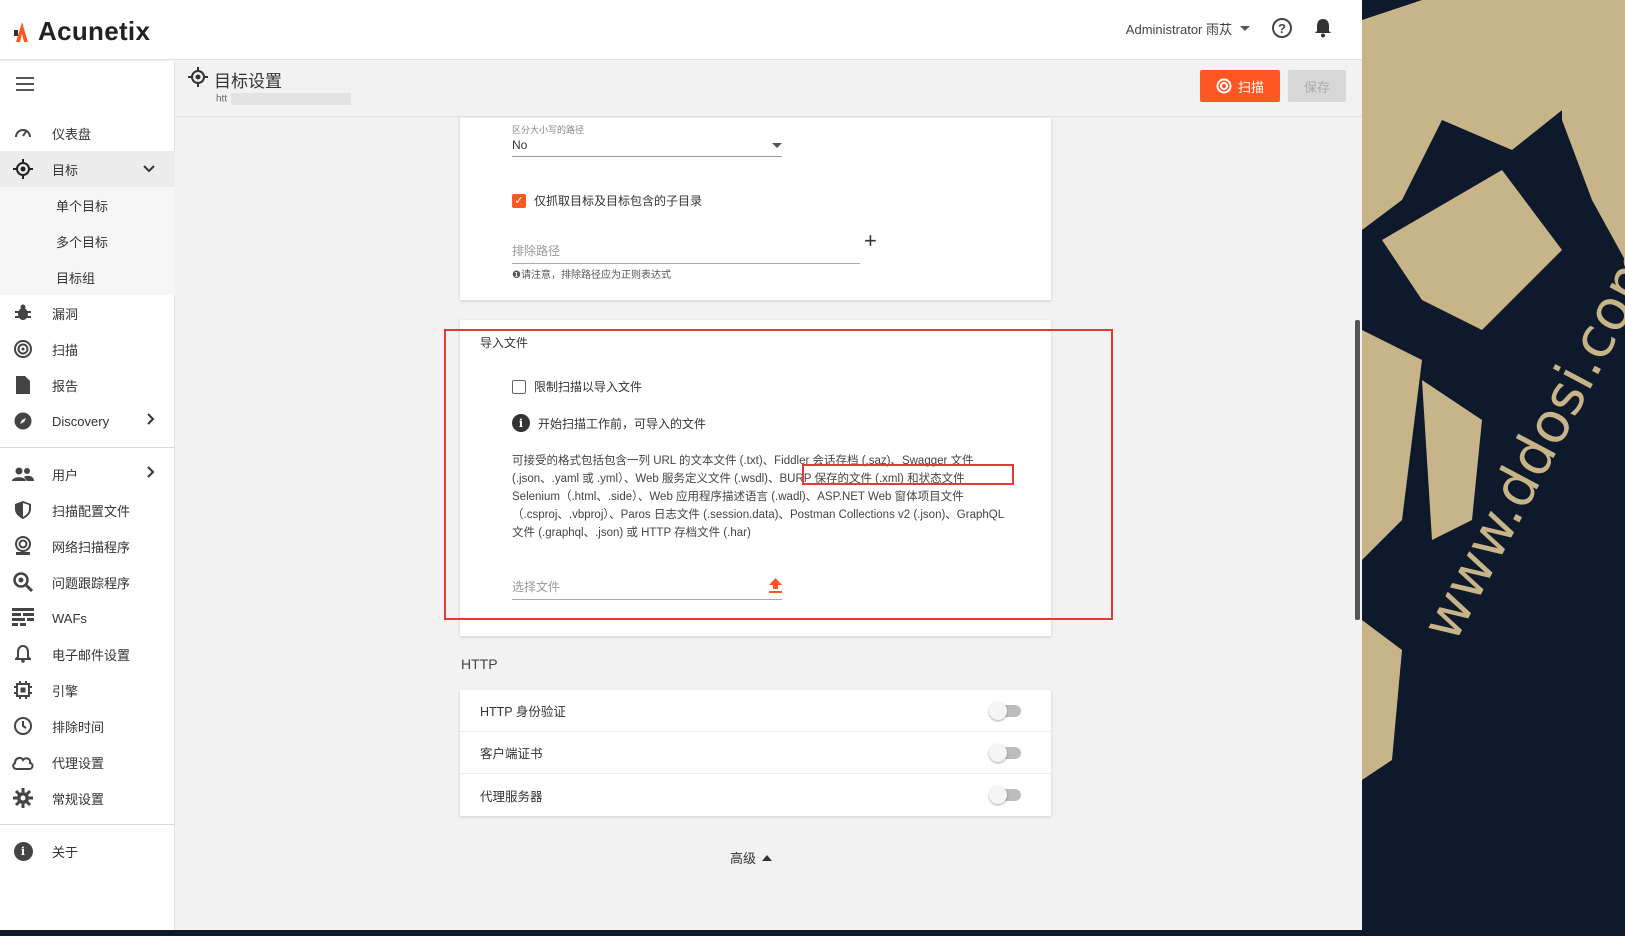  I want to click on only-subdirs-label: 仅抓取目标及目标包含的子目录, so click(618, 201).